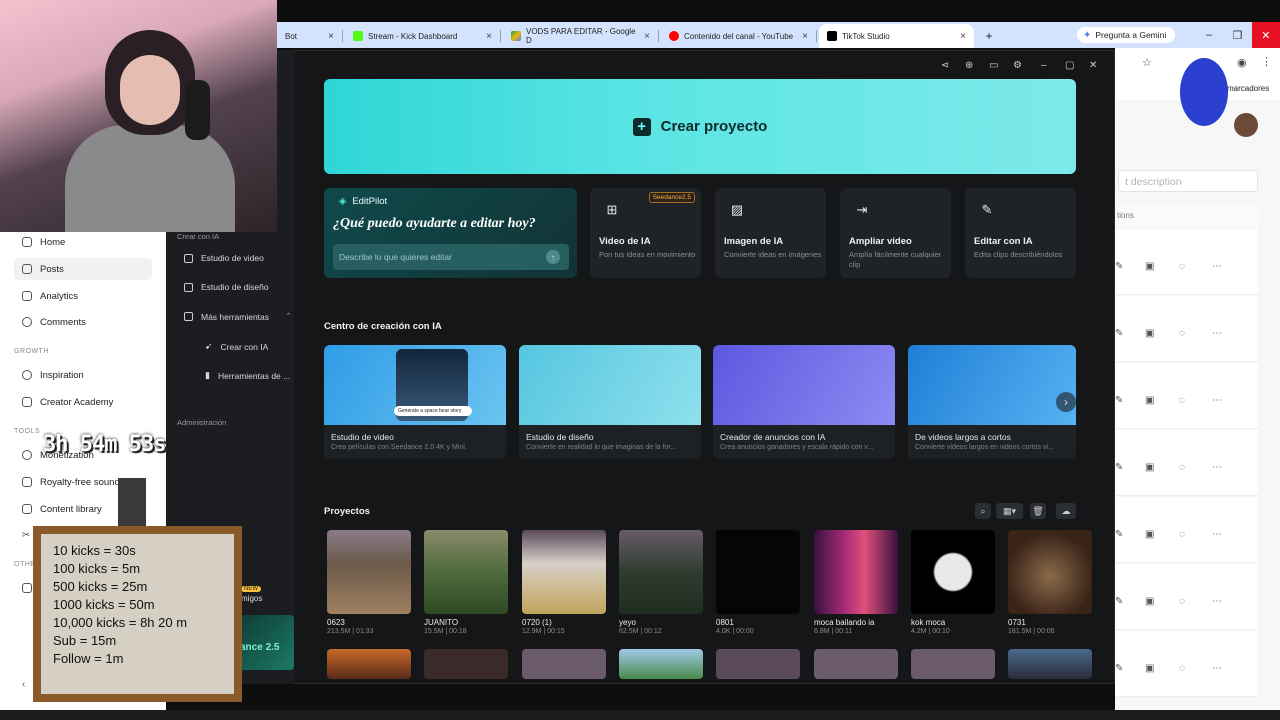 This screenshot has height=720, width=1280. Describe the element at coordinates (251, 598) in the screenshot. I see `nav-amigos: migos` at that location.